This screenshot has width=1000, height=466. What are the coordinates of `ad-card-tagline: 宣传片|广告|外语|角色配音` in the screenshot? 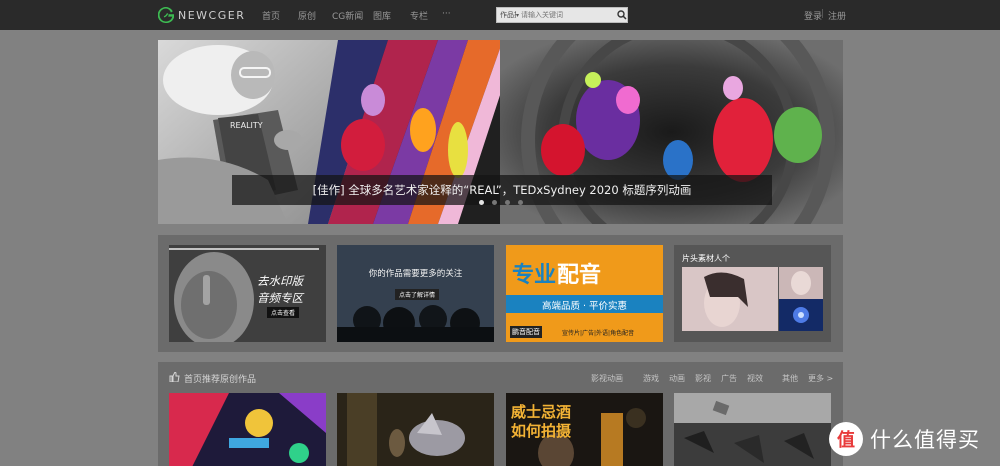 It's located at (598, 333).